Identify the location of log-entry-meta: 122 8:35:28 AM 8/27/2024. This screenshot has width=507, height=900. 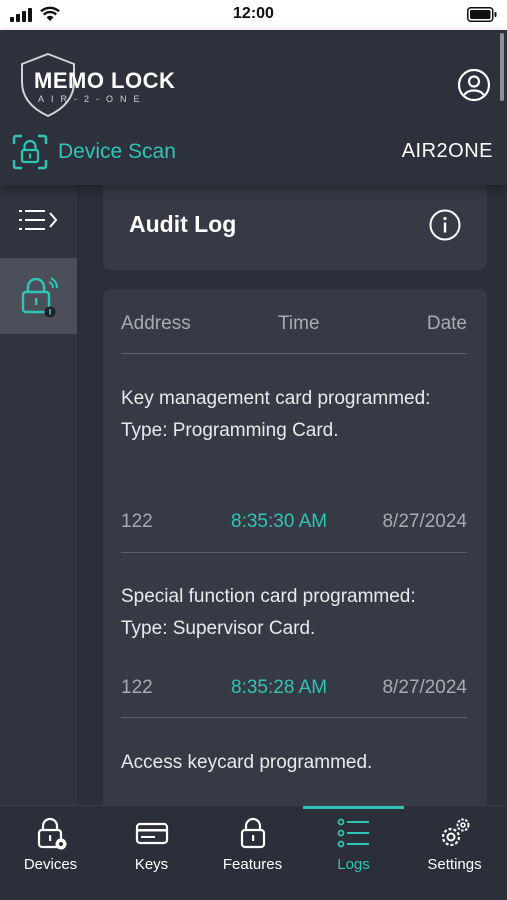
(294, 689).